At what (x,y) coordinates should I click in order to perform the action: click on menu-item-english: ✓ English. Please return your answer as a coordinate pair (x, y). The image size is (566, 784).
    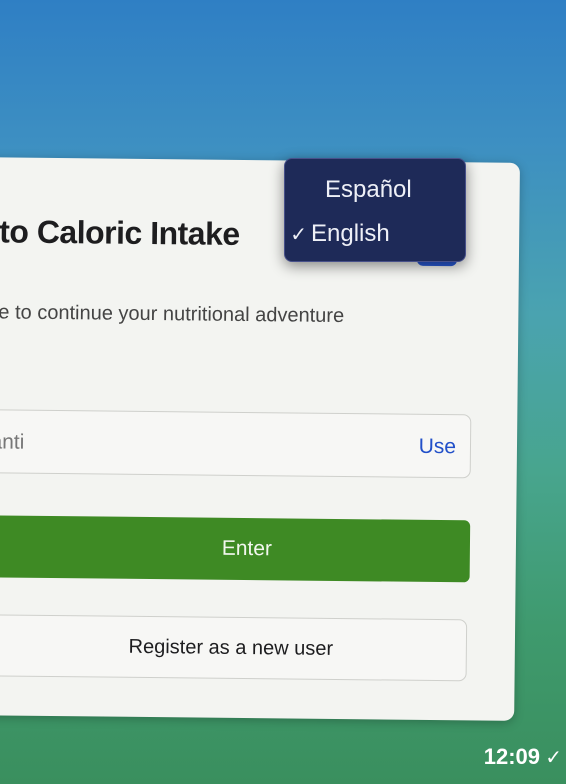
    Looking at the image, I should click on (375, 234).